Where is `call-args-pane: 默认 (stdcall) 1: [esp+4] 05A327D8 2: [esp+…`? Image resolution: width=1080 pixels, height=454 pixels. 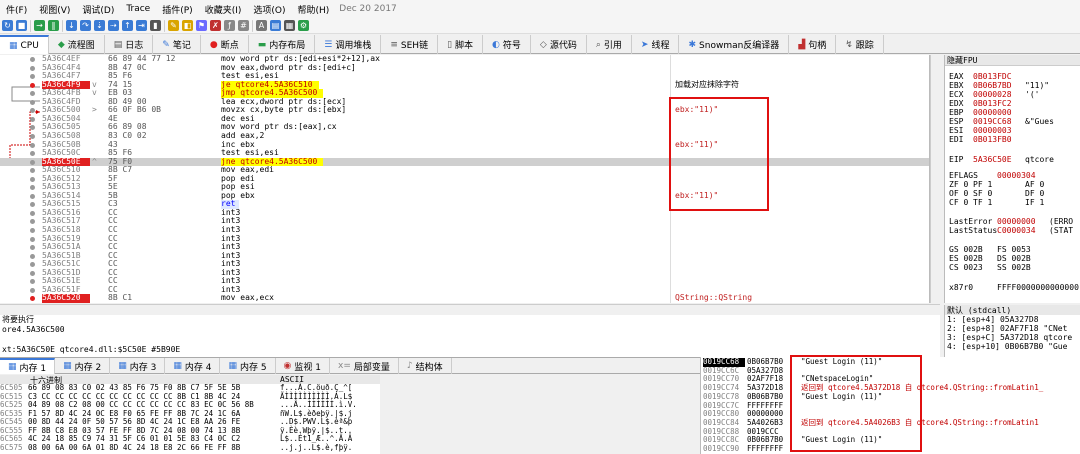
call-args-pane: 默认 (stdcall) 1: [esp+4] 05A327D8 2: [esp+… is located at coordinates (1012, 331).